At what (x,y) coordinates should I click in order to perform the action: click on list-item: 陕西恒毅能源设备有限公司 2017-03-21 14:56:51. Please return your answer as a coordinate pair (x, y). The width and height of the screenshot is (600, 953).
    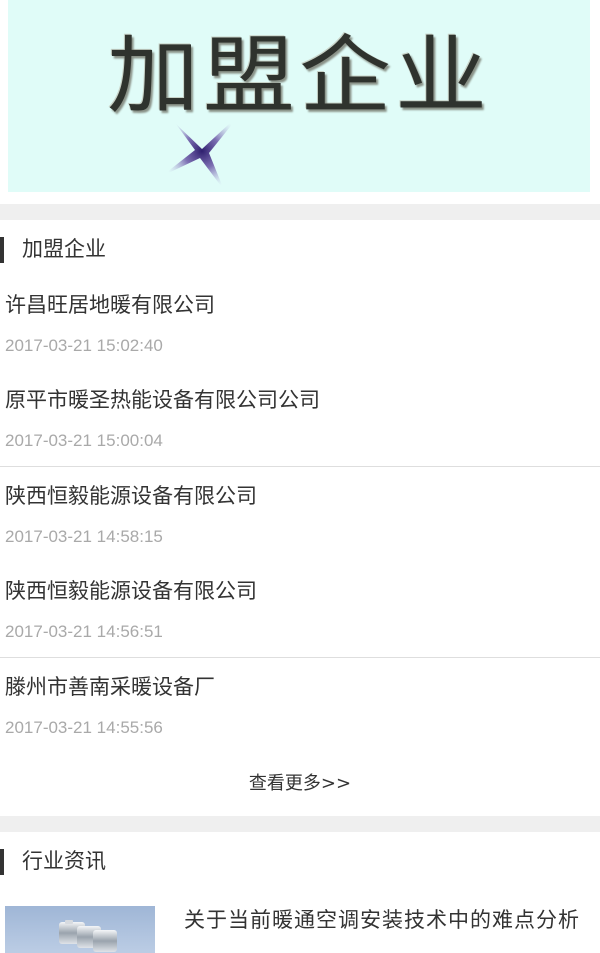
    Looking at the image, I should click on (300, 610).